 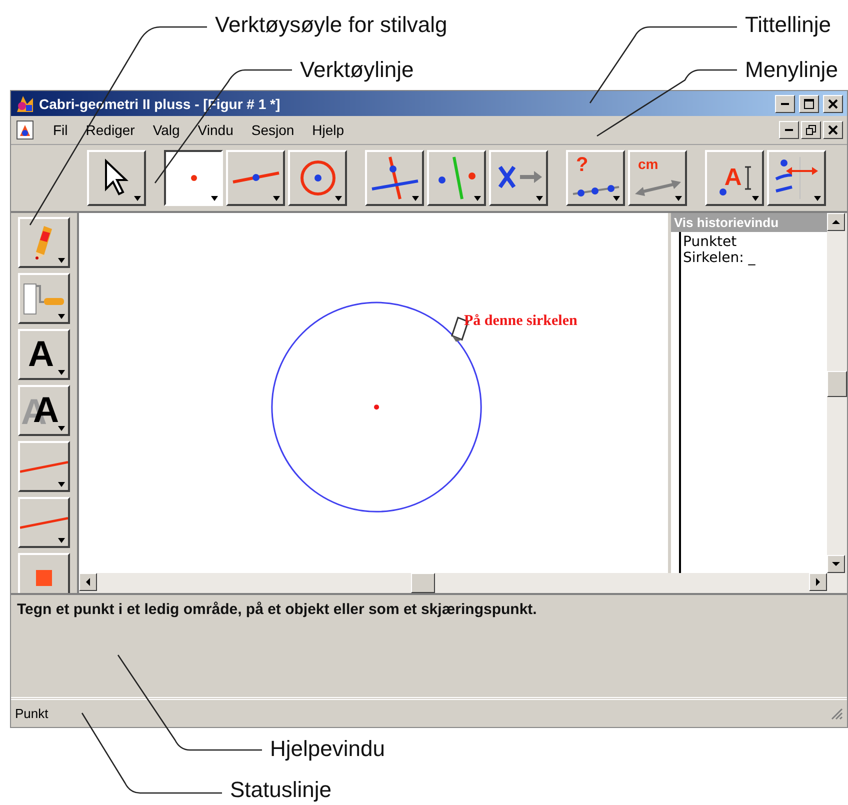 I want to click on menu-item: Sesjon, so click(x=272, y=130).